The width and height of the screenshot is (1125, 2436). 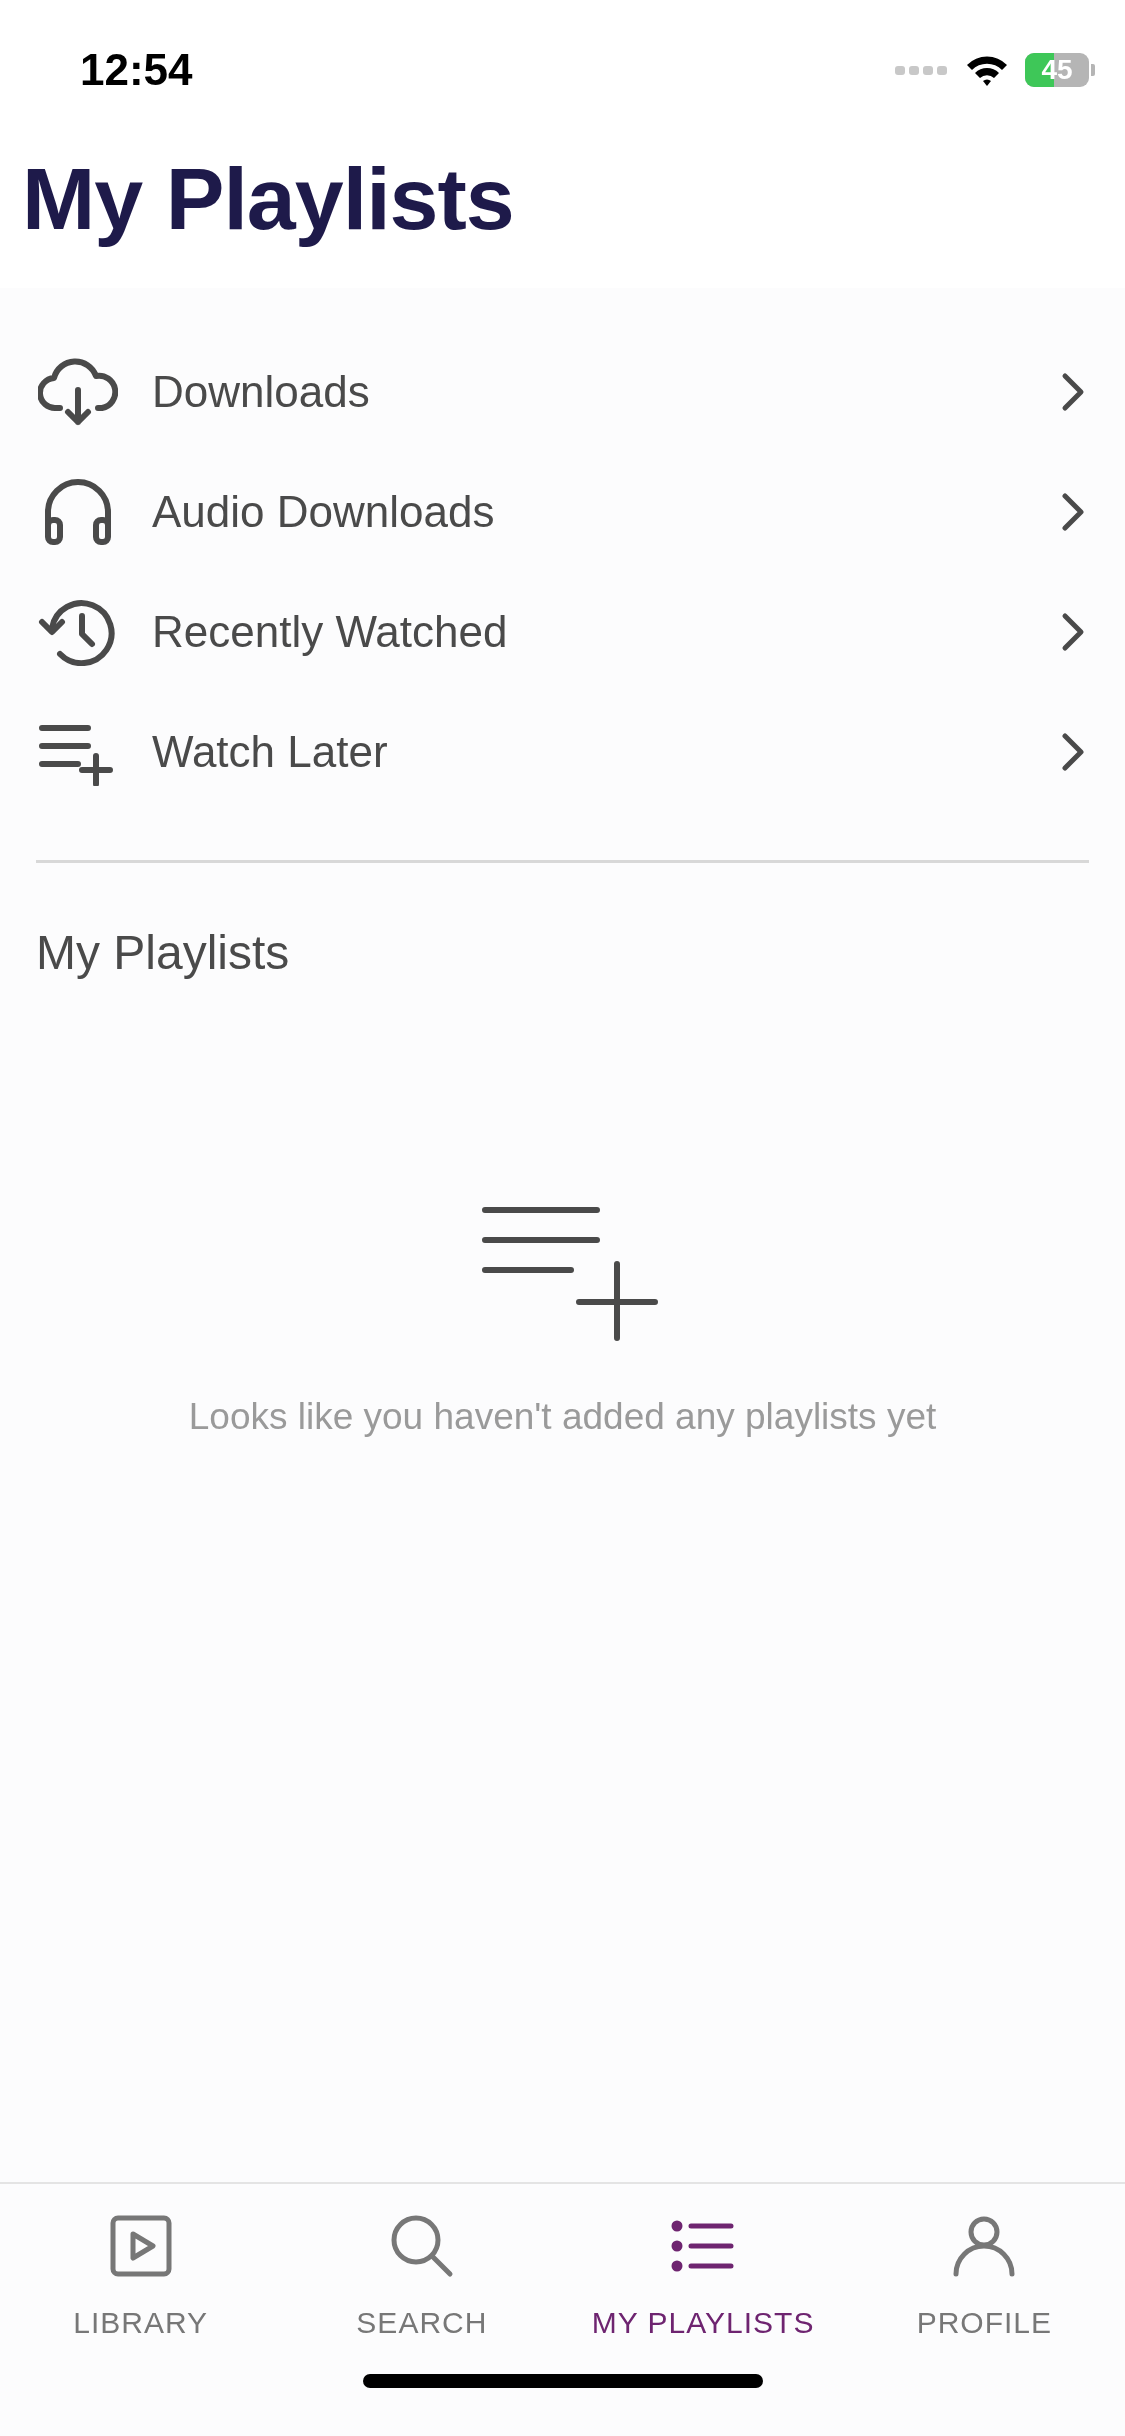 What do you see at coordinates (78, 392) in the screenshot?
I see `cloud-download-icon` at bounding box center [78, 392].